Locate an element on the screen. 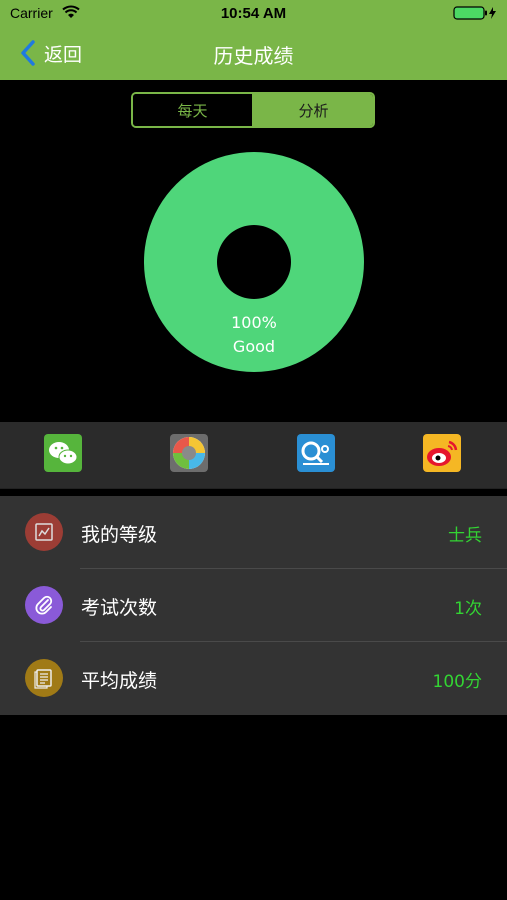  moments-share-button is located at coordinates (189, 453).